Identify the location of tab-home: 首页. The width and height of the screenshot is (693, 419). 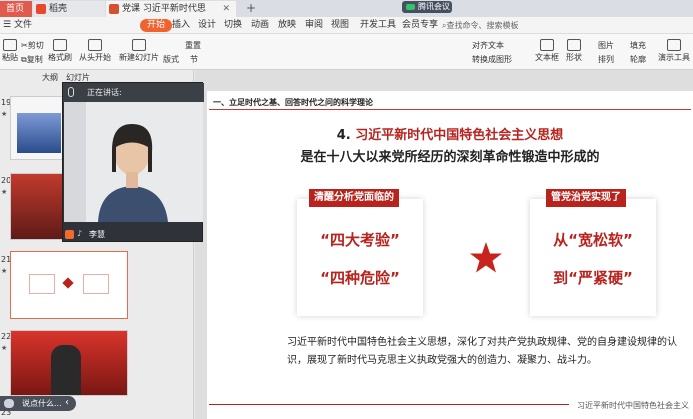
(16, 9).